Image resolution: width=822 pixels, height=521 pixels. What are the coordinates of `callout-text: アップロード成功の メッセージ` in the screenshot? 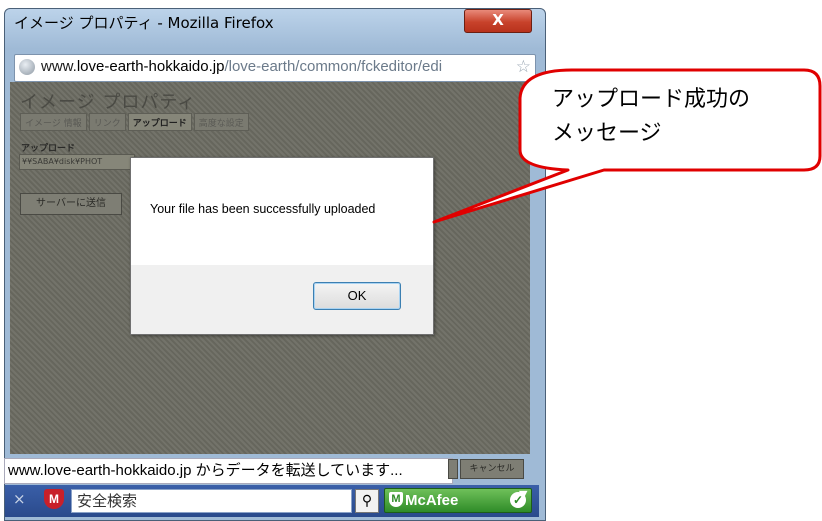 It's located at (685, 117).